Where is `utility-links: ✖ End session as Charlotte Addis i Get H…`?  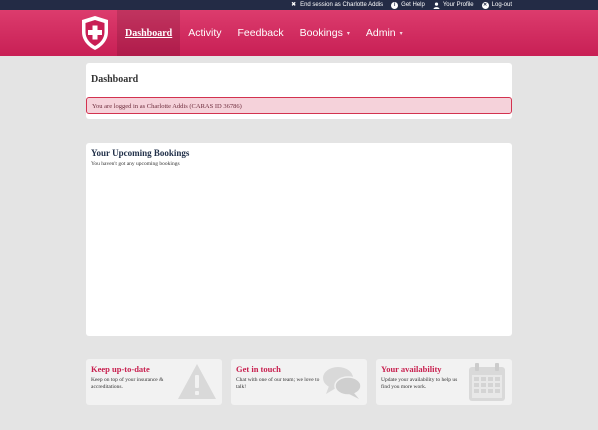 utility-links: ✖ End session as Charlotte Addis i Get H… is located at coordinates (397, 5).